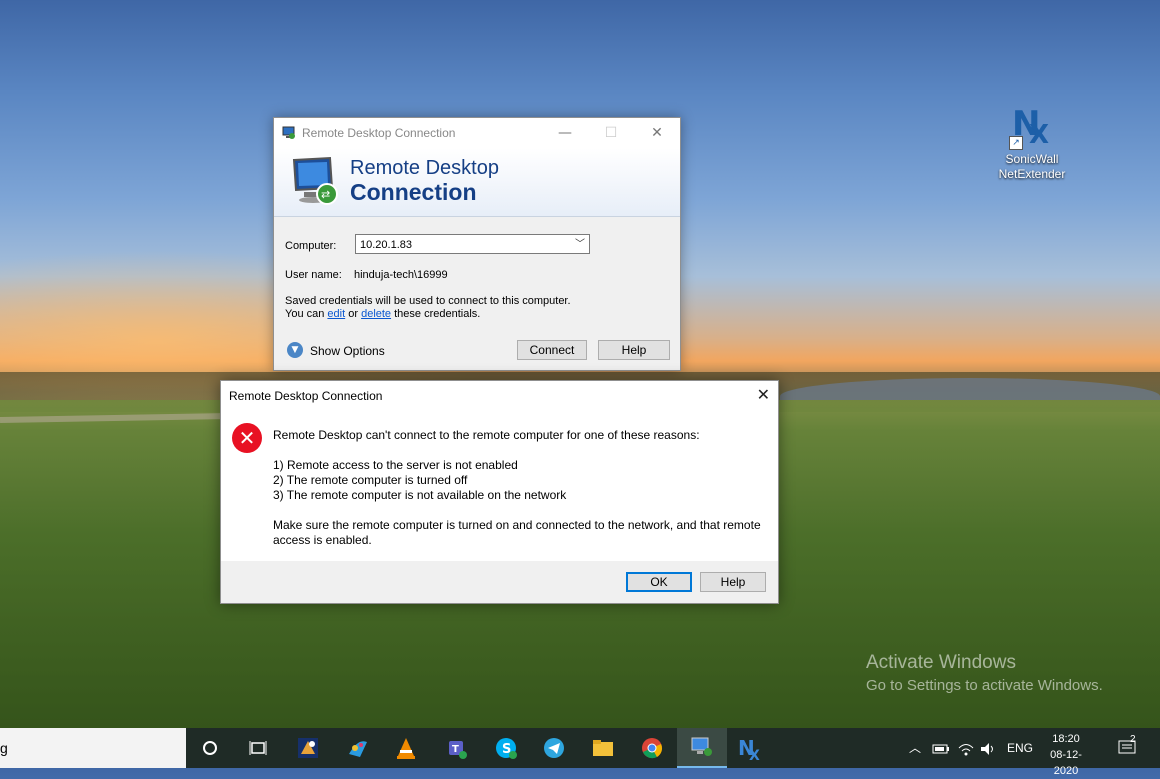  What do you see at coordinates (472, 244) in the screenshot?
I see `computer-combobox: 10.20.1.83 ﹀` at bounding box center [472, 244].